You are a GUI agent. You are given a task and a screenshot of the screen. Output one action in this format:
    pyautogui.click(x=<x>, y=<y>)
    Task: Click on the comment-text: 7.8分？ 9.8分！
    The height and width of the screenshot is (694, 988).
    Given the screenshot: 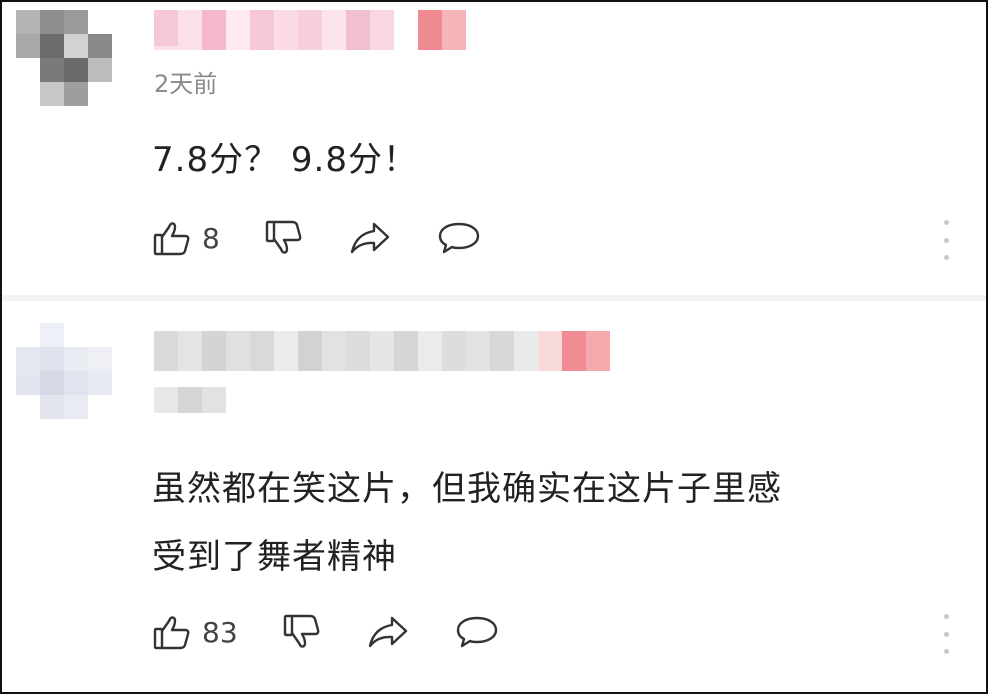 What is the action you would take?
    pyautogui.click(x=285, y=160)
    